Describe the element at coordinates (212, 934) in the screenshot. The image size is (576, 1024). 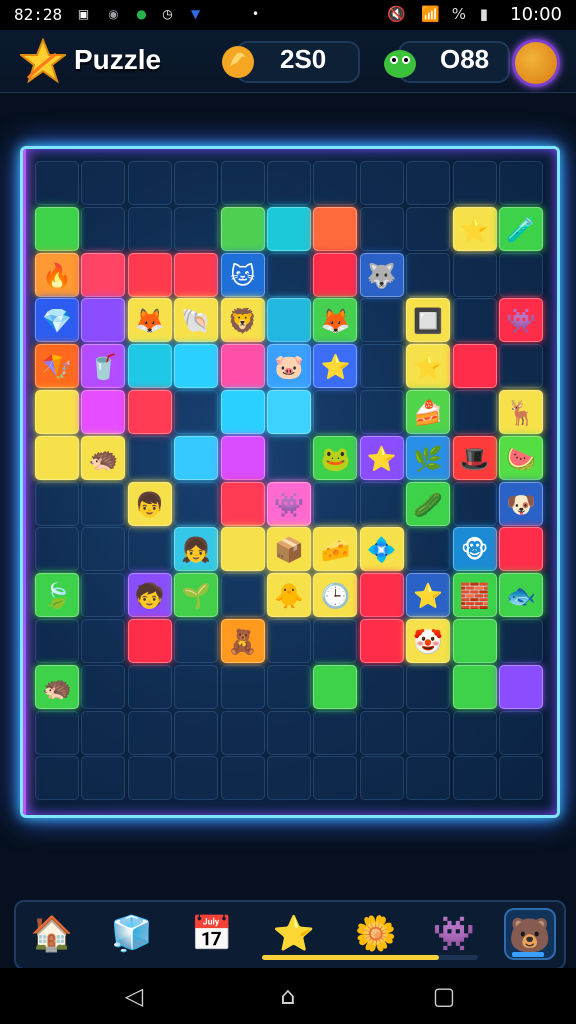
I see `calendar-icon: 📅` at that location.